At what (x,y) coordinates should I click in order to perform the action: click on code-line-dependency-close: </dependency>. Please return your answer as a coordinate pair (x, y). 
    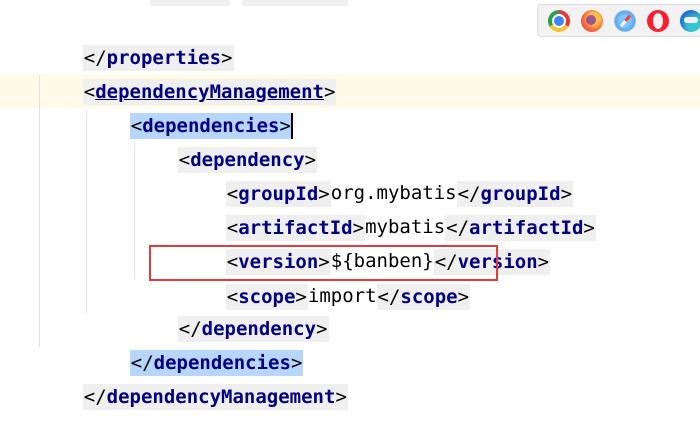
    Looking at the image, I should click on (164, 309).